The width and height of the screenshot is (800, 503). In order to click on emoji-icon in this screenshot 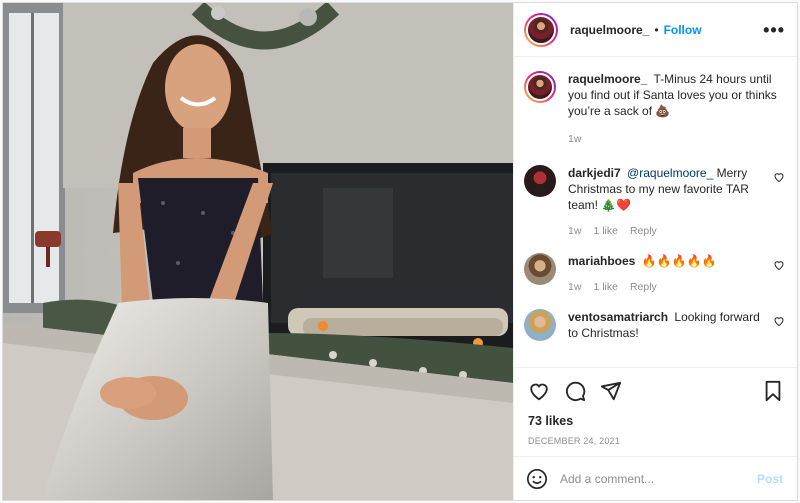, I will do `click(537, 479)`.